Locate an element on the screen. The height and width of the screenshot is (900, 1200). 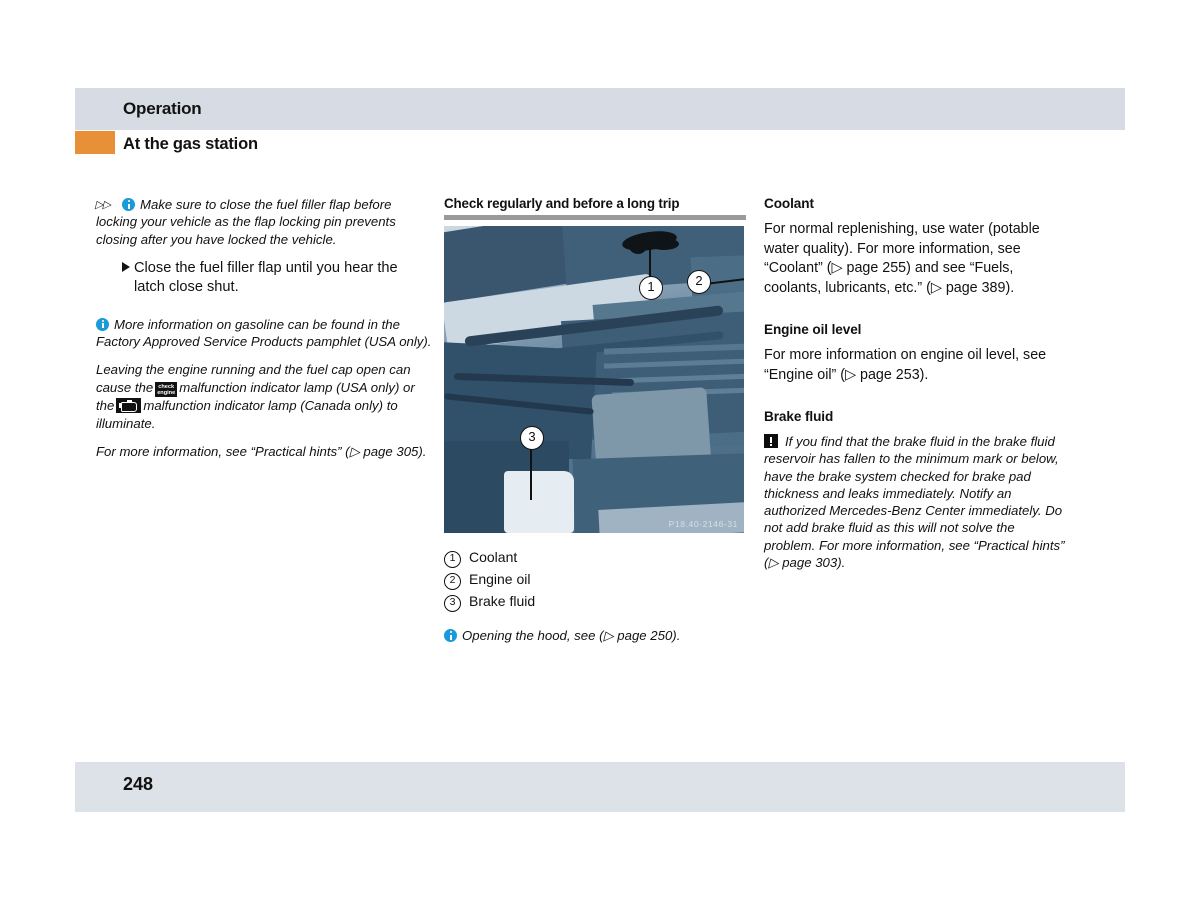
callout-badge-1: 1 is located at coordinates (651, 288).